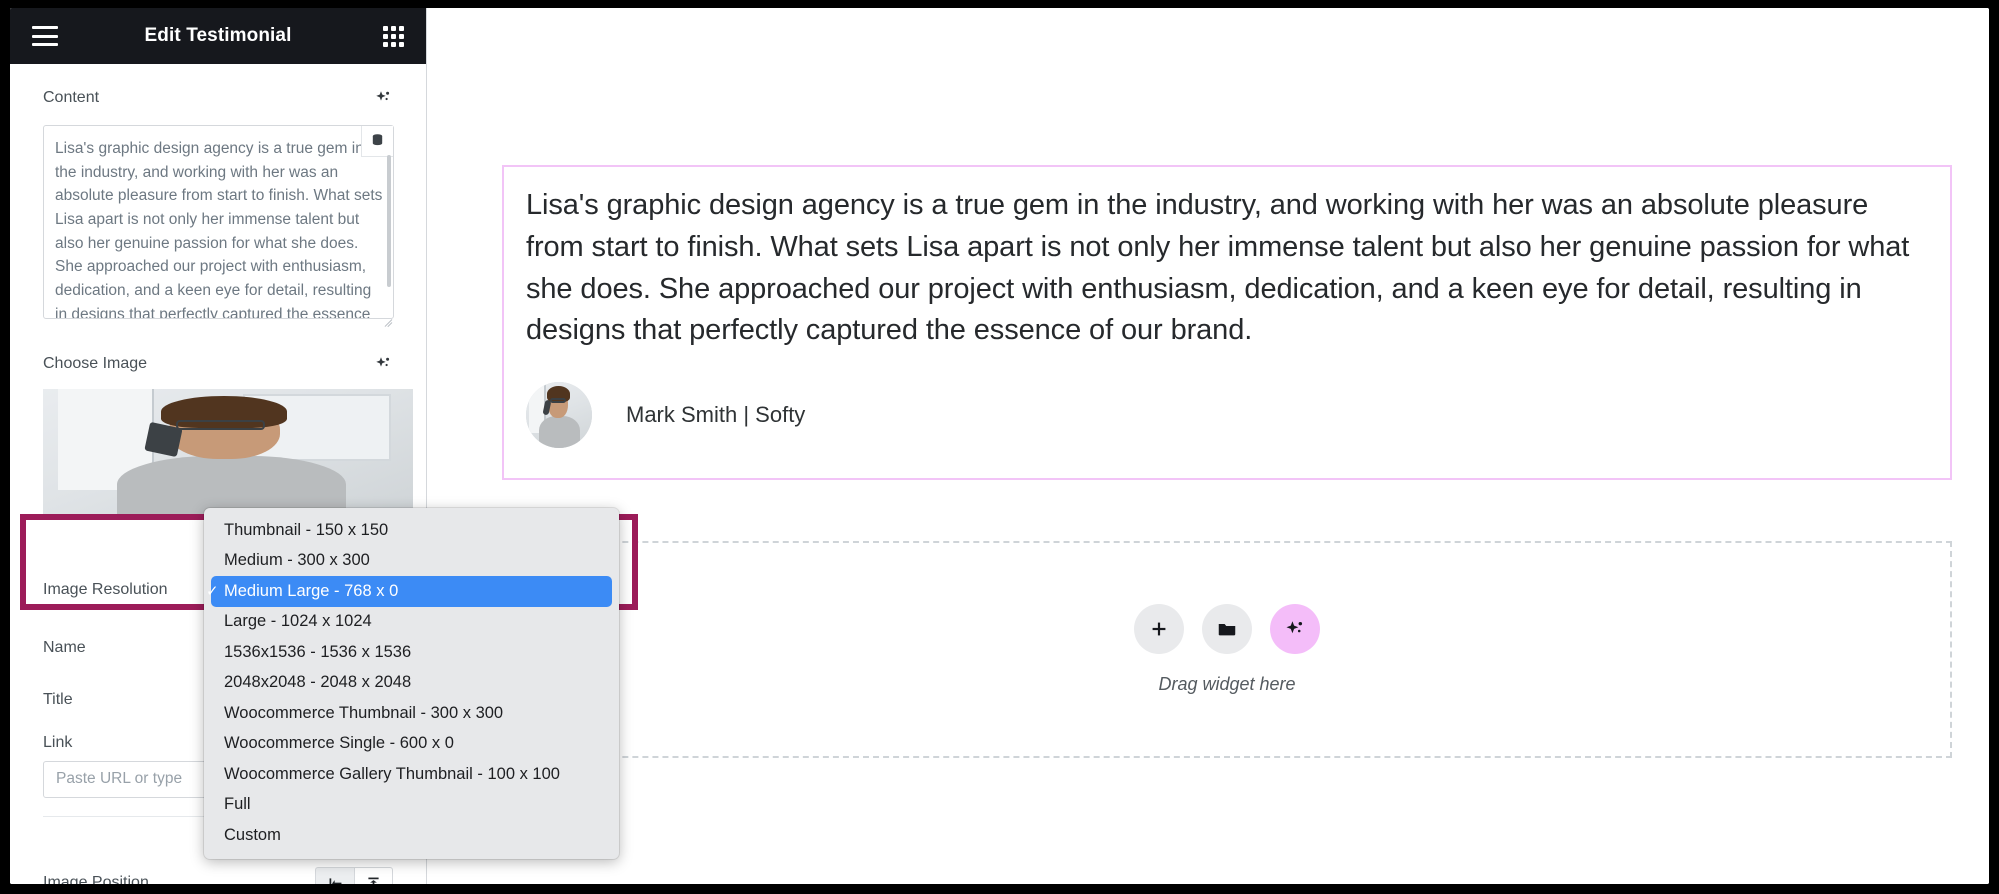 The height and width of the screenshot is (894, 1999). I want to click on dropdown-option-label: Large - 1024 x 1024, so click(298, 621).